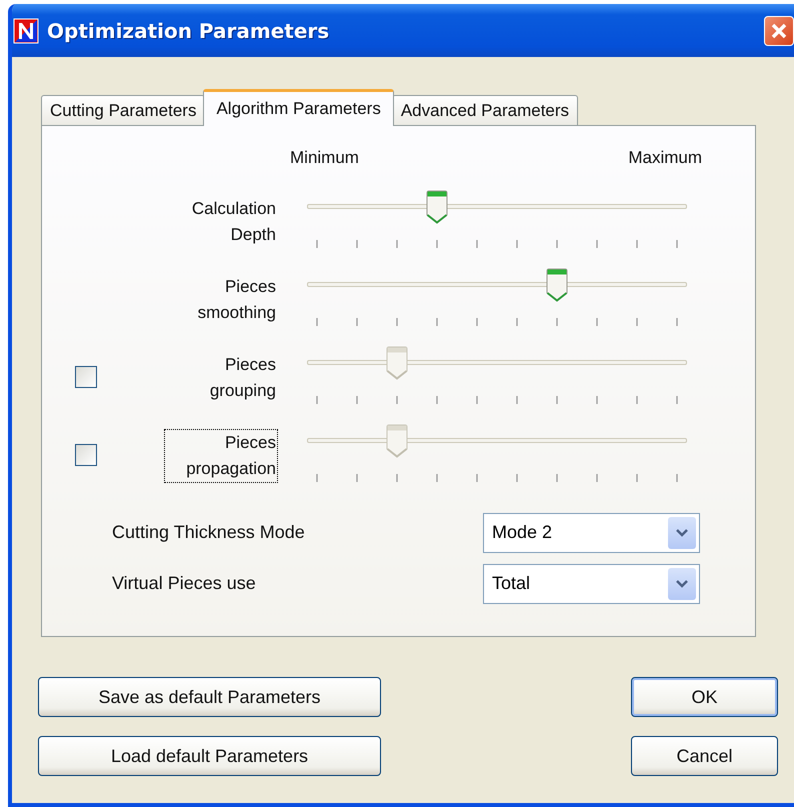 This screenshot has width=794, height=807. What do you see at coordinates (665, 158) in the screenshot?
I see `scale-max-label: Maximum` at bounding box center [665, 158].